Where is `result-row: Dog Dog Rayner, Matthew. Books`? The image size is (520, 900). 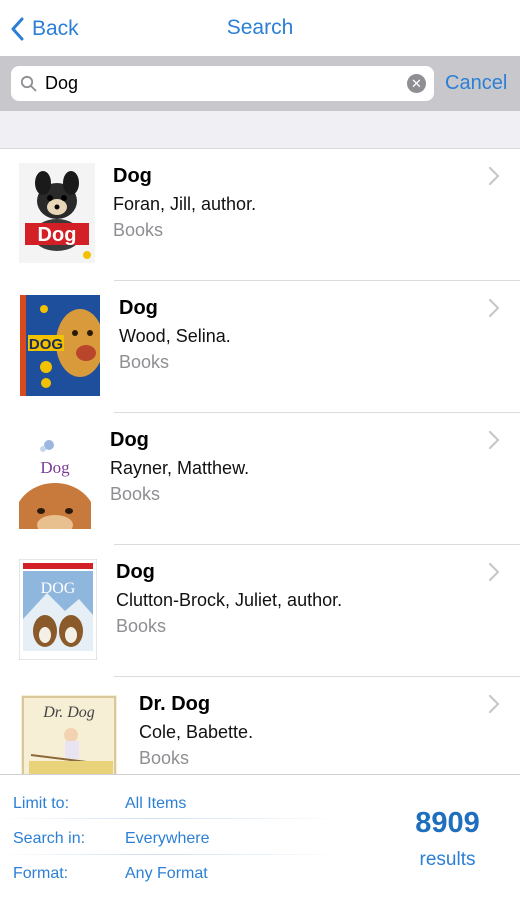 result-row: Dog Dog Rayner, Matthew. Books is located at coordinates (260, 479).